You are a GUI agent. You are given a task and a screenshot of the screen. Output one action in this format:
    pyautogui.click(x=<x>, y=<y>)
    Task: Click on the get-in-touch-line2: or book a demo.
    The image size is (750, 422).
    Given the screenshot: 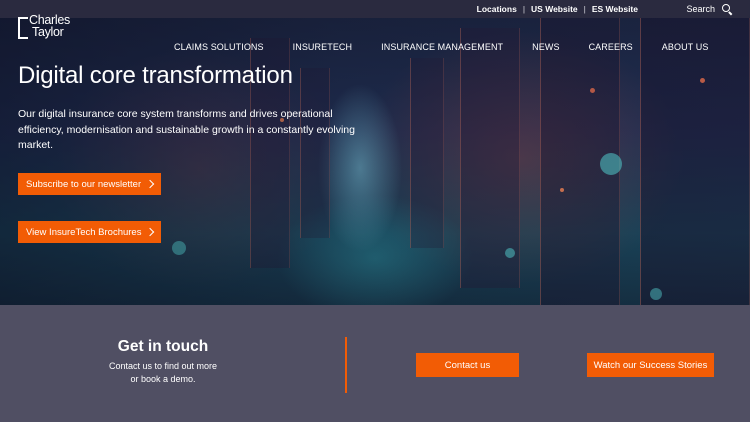 What is the action you would take?
    pyautogui.click(x=163, y=379)
    